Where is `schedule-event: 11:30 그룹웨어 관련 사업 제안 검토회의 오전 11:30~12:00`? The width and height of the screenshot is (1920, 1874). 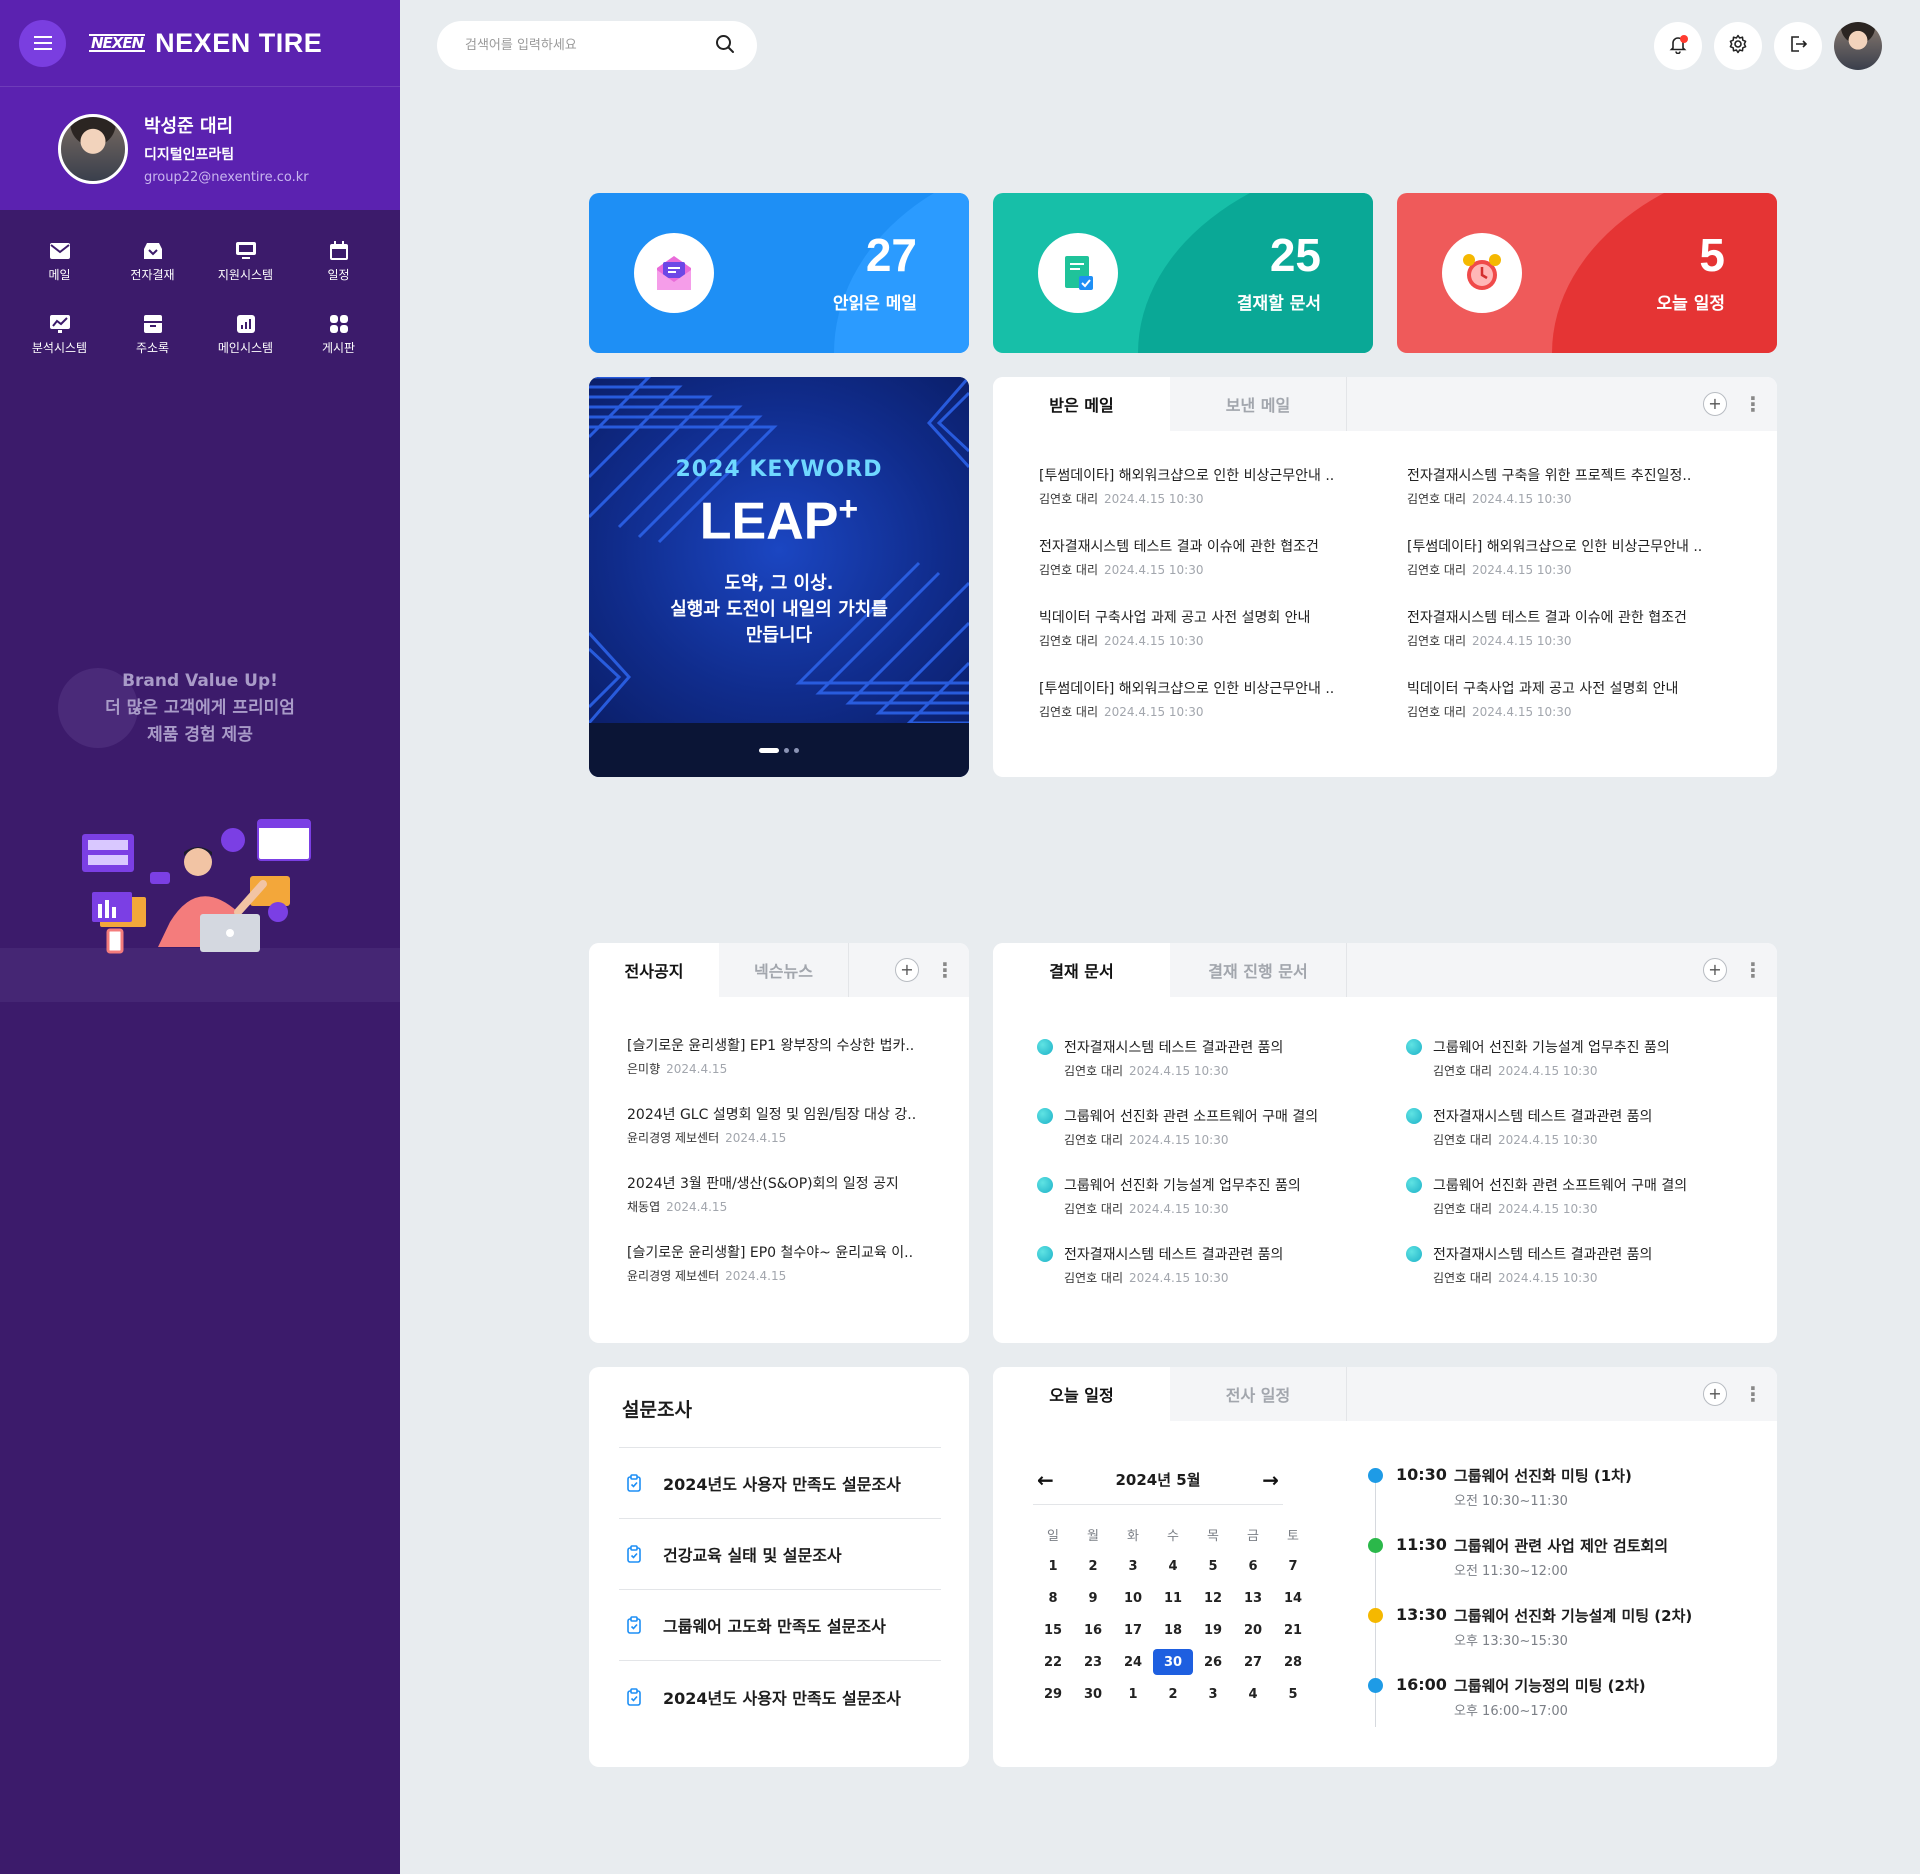 schedule-event: 11:30 그룹웨어 관련 사업 제안 검토회의 오전 11:30~12:00 is located at coordinates (1530, 1557).